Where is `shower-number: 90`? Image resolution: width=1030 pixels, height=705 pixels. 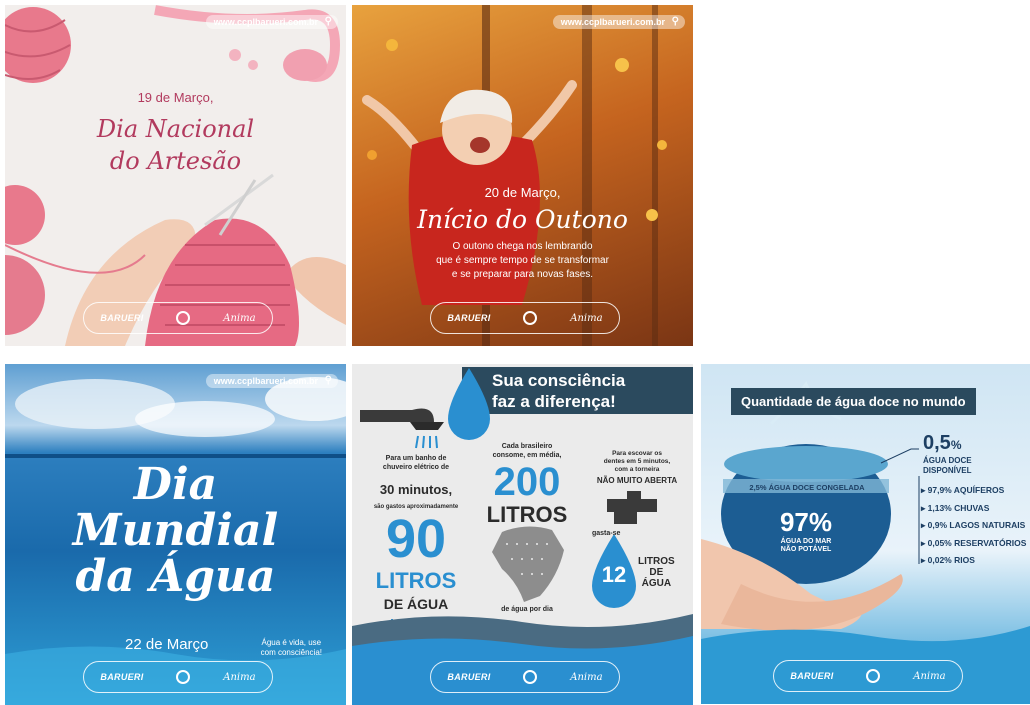 shower-number: 90 is located at coordinates (416, 539).